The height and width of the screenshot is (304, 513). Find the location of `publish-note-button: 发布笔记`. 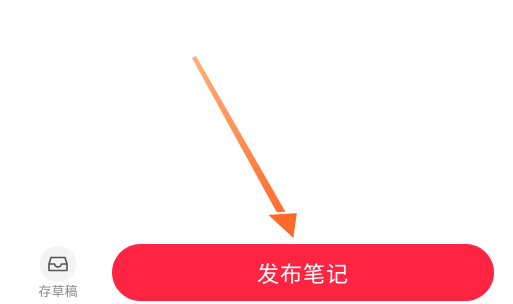

publish-note-button: 发布笔记 is located at coordinates (303, 272).